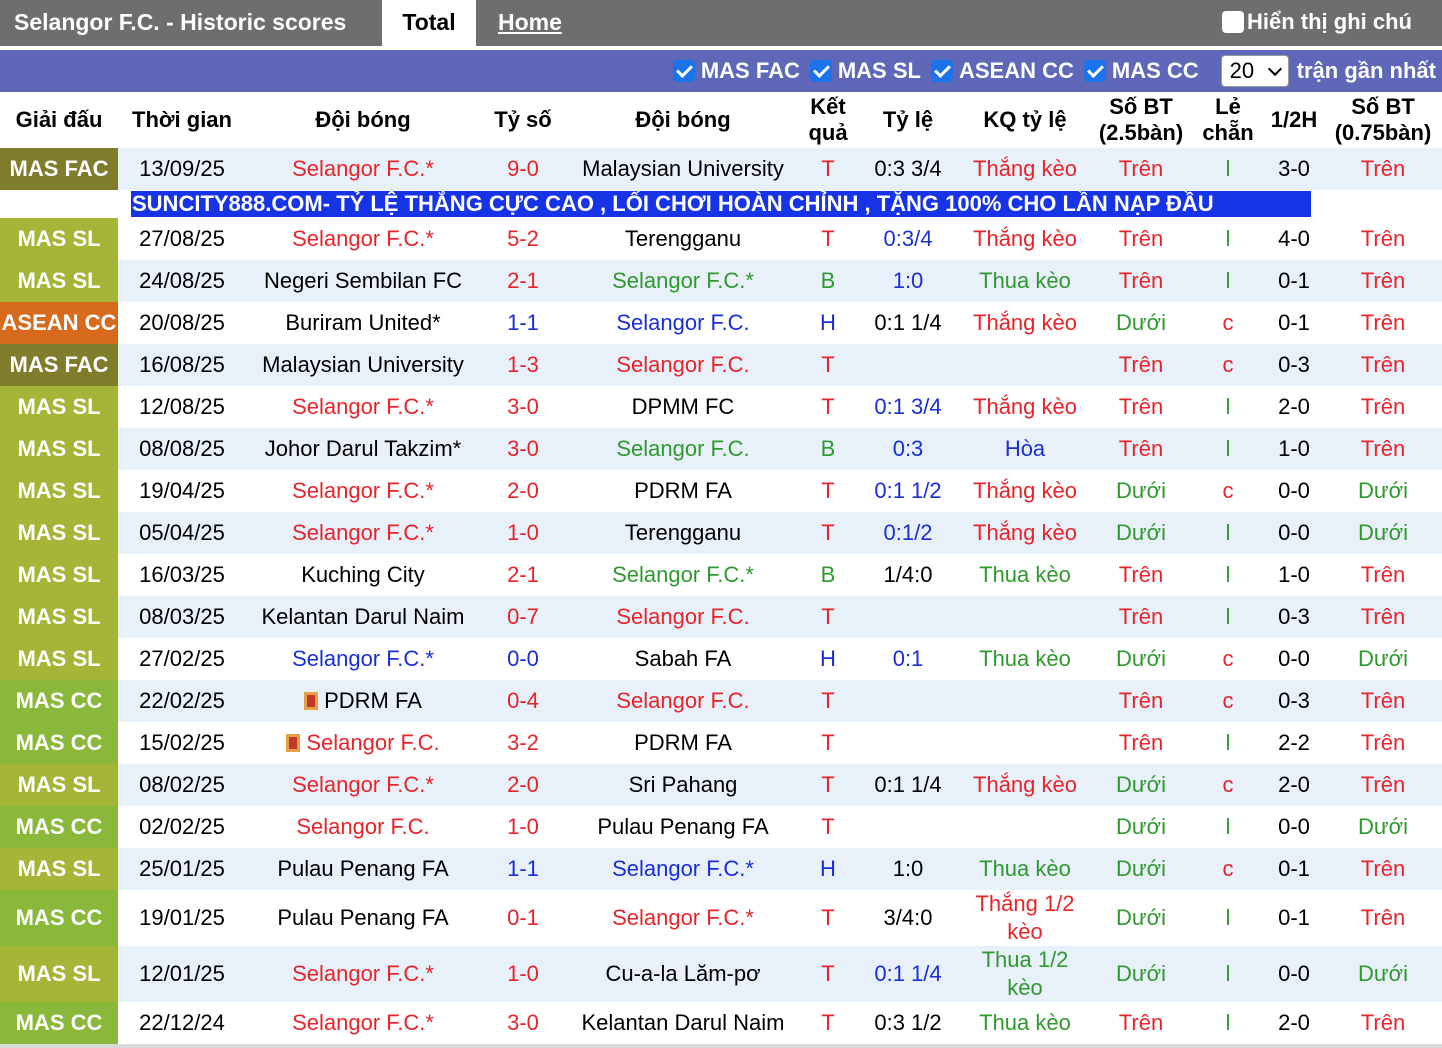 The image size is (1442, 1048). I want to click on home-team-cell: Johor Darul Takzim*, so click(363, 449).